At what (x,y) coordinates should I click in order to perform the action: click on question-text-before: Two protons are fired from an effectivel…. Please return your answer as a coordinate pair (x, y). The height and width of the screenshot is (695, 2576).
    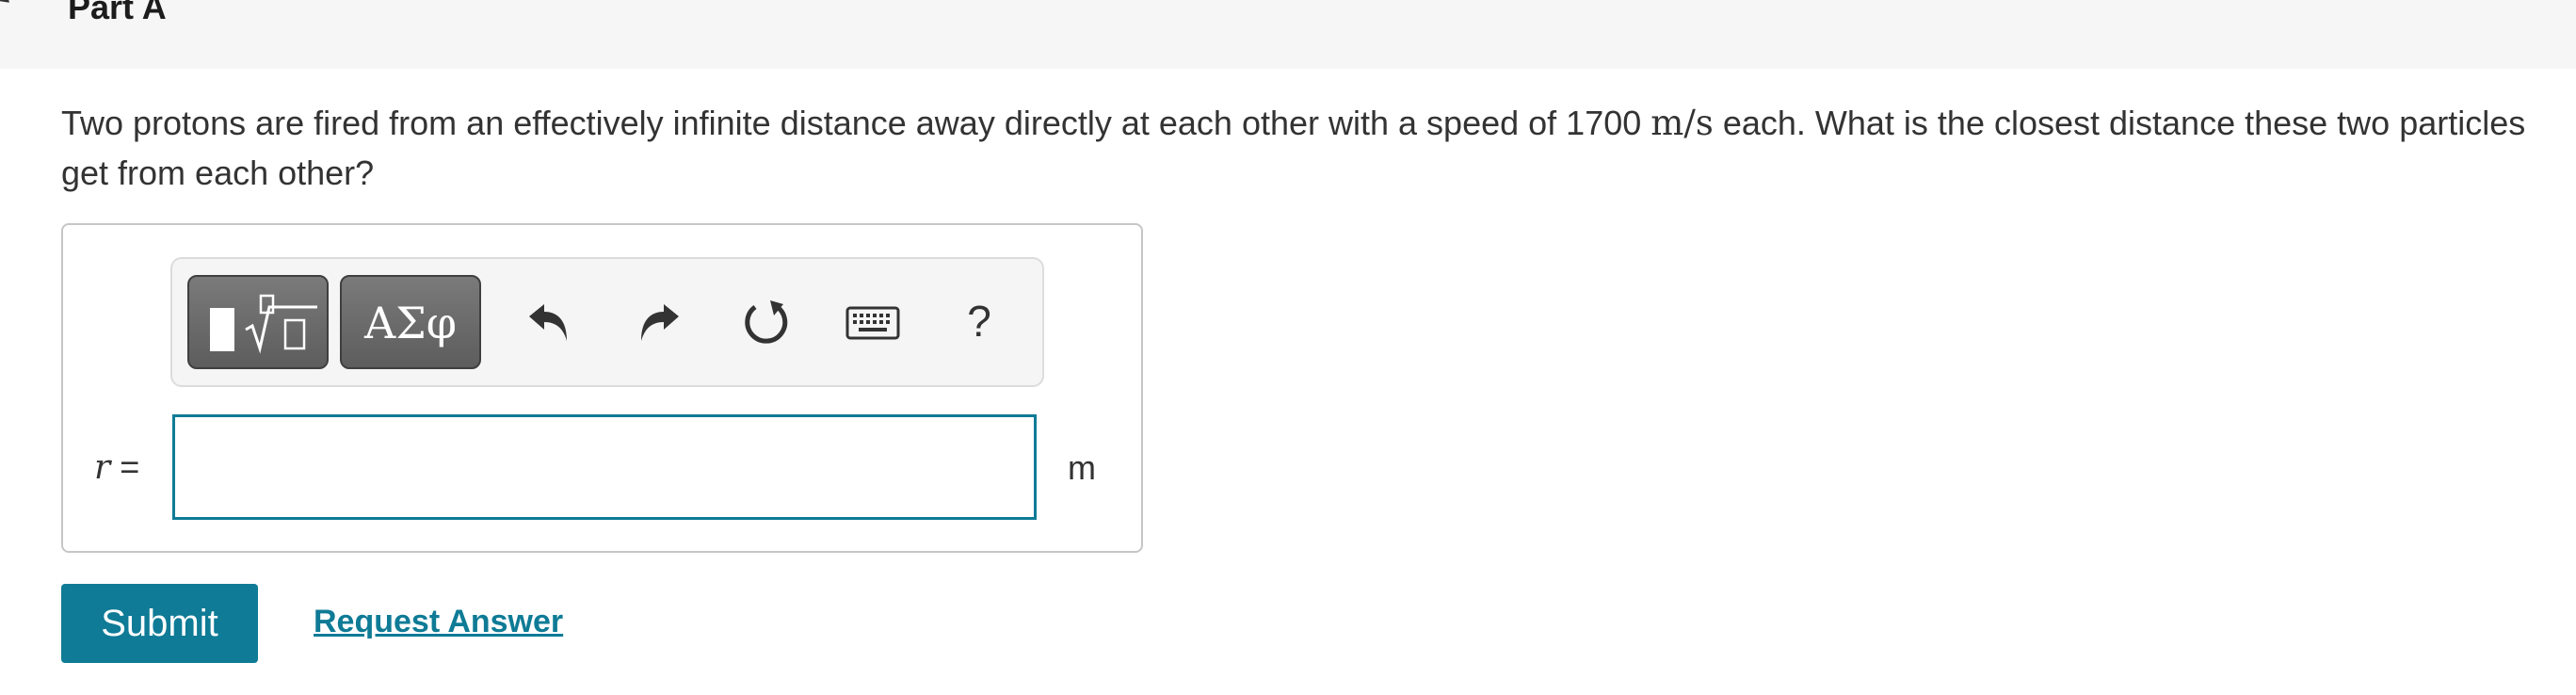
    Looking at the image, I should click on (856, 123).